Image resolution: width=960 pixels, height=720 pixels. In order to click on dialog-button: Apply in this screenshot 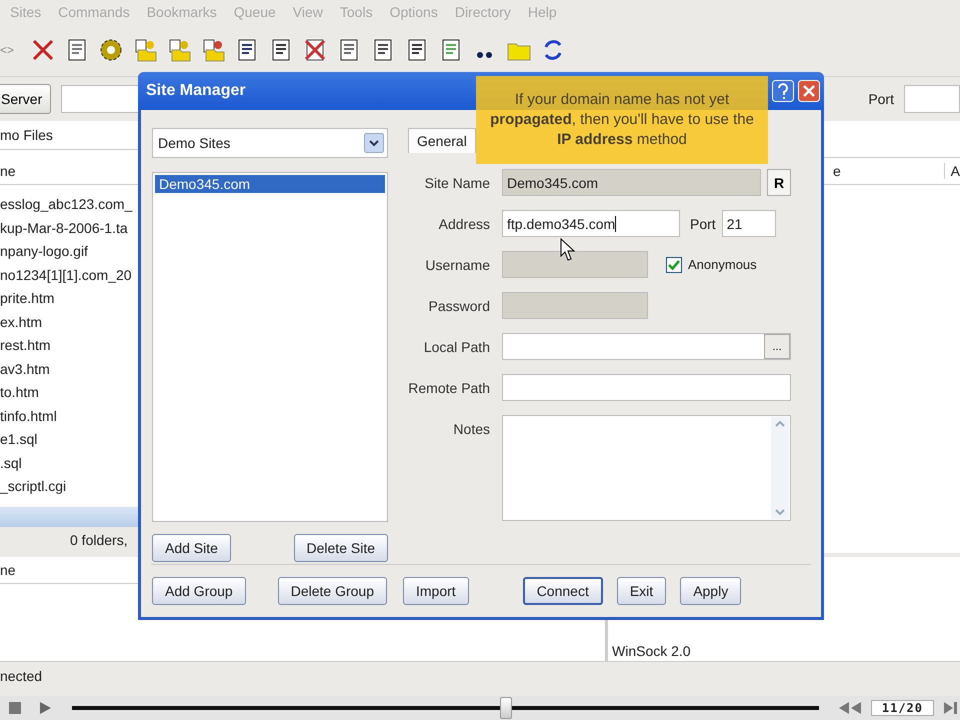, I will do `click(711, 591)`.